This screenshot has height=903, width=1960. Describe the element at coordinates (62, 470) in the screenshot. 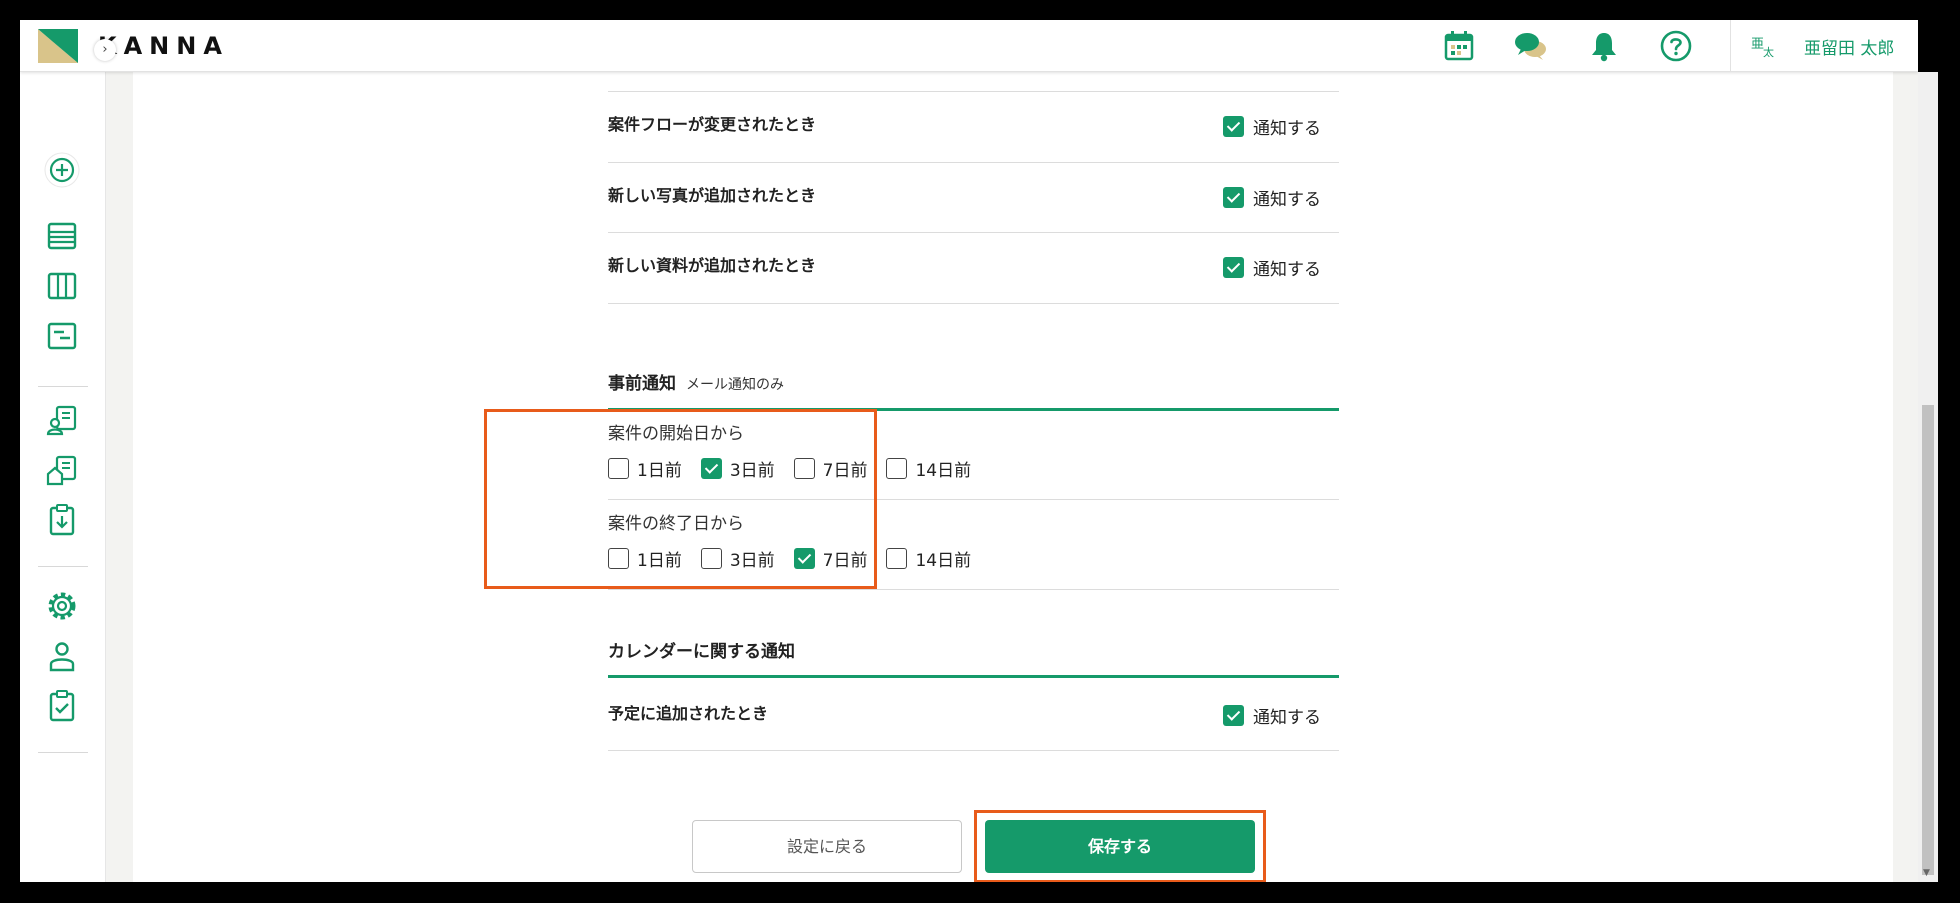

I see `property-document-icon` at that location.